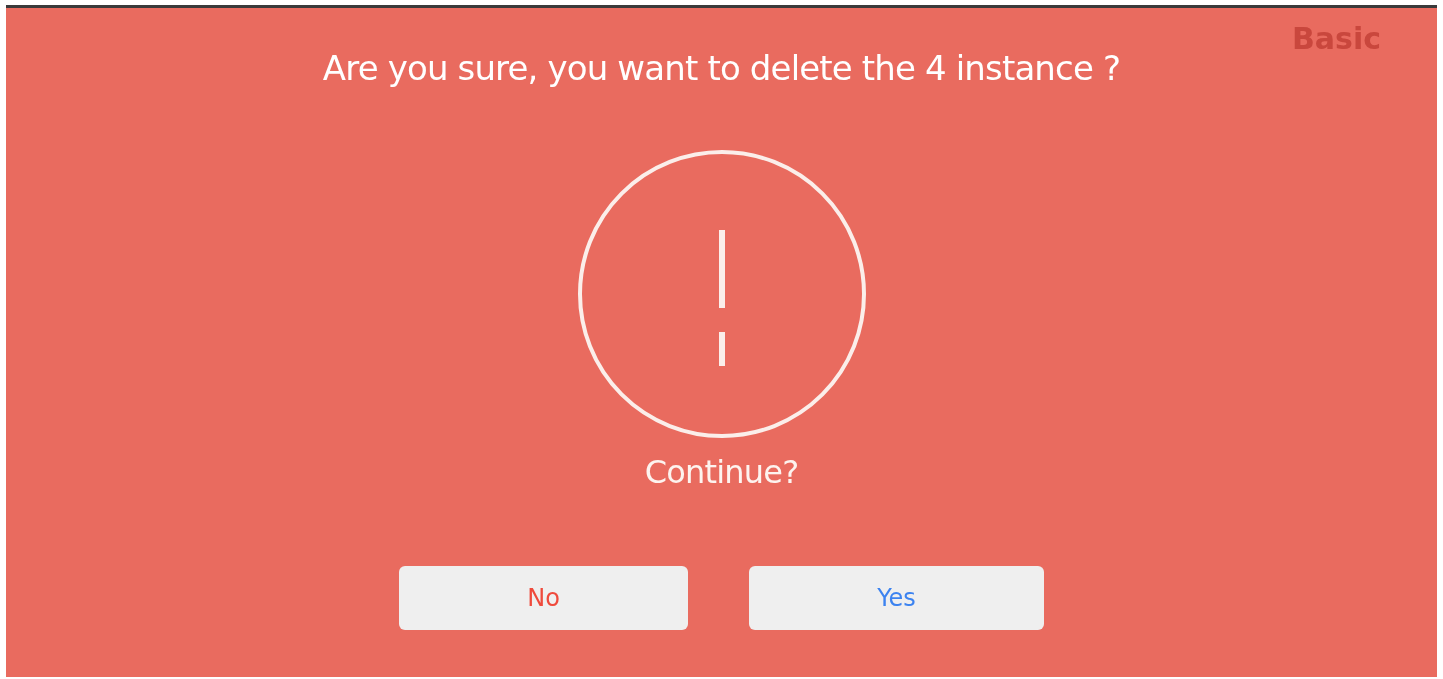 The image size is (1443, 679). What do you see at coordinates (721, 68) in the screenshot?
I see `dialog-title: Are you sure, you want to delete the 4 instance ?` at bounding box center [721, 68].